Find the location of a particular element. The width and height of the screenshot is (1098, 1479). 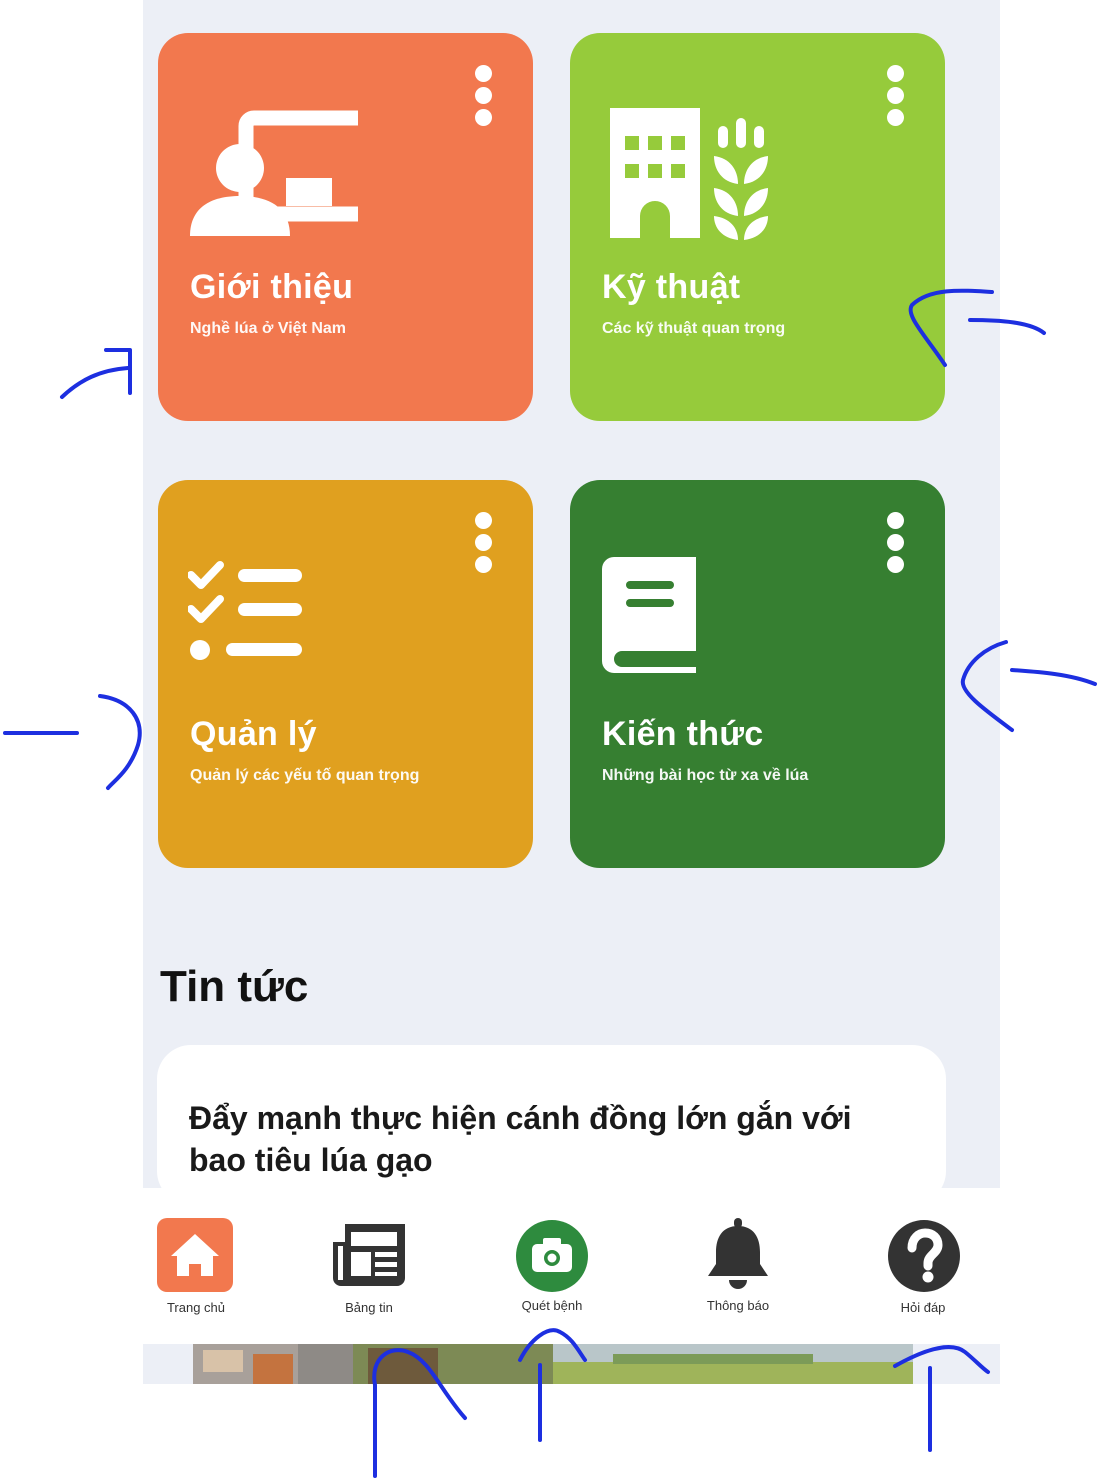

farm-building-icon is located at coordinates (689, 174).